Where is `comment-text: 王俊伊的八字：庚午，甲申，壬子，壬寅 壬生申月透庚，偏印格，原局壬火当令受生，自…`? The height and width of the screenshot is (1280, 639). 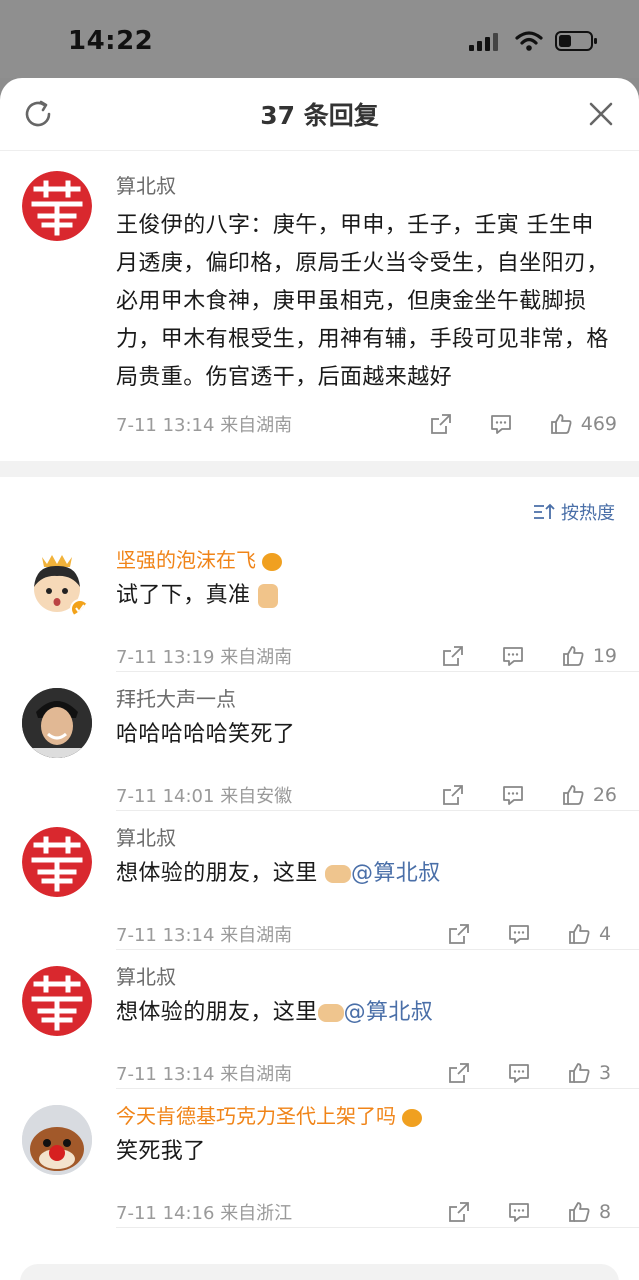
comment-text: 王俊伊的八字：庚午，甲申，壬子，壬寅 壬生申月透庚，偏印格，原局壬火当令受生，自… is located at coordinates (362, 301).